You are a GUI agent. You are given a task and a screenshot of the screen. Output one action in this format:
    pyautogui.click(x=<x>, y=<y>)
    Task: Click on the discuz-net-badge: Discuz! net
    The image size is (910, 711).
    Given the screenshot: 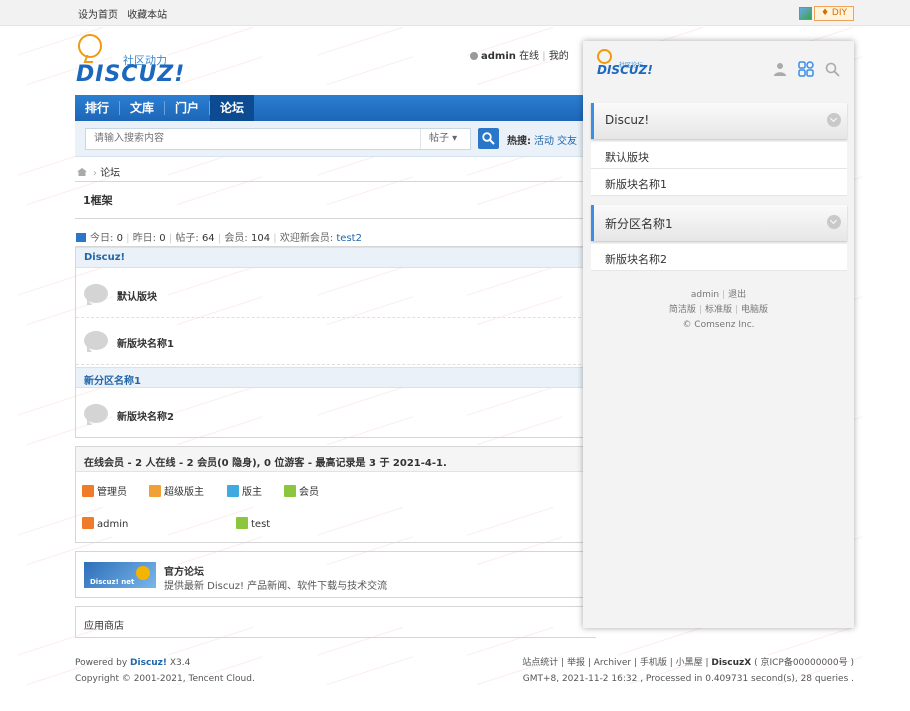 What is the action you would take?
    pyautogui.click(x=120, y=575)
    